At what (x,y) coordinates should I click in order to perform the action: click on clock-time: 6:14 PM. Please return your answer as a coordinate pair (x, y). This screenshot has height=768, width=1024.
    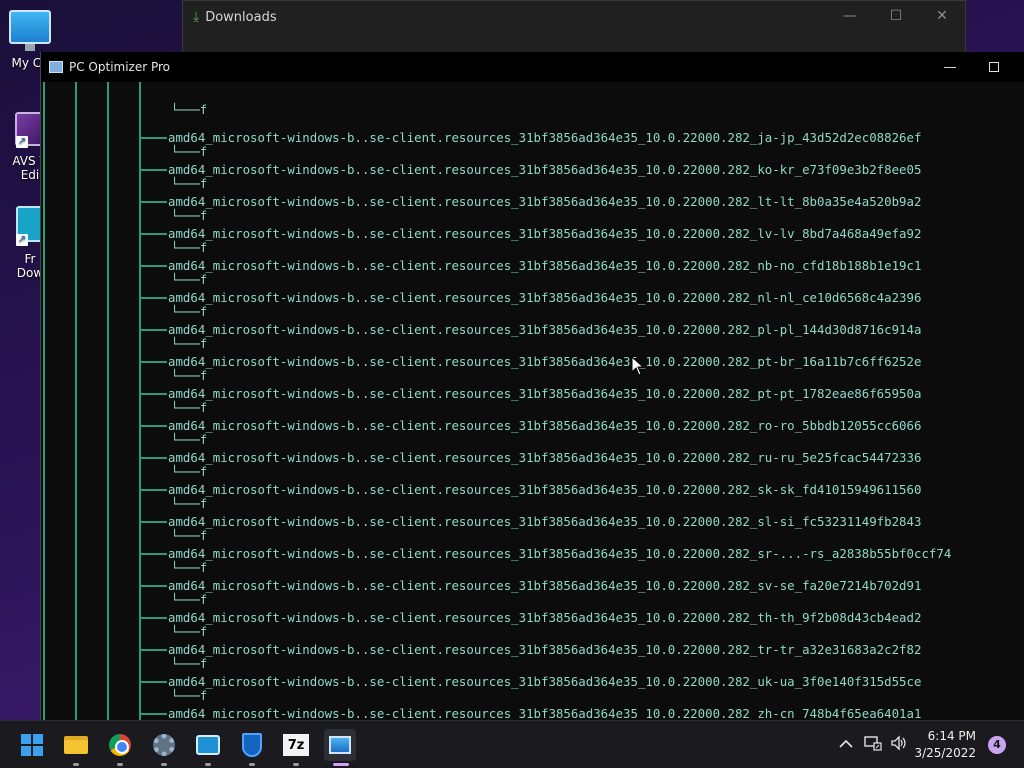
    Looking at the image, I should click on (951, 736).